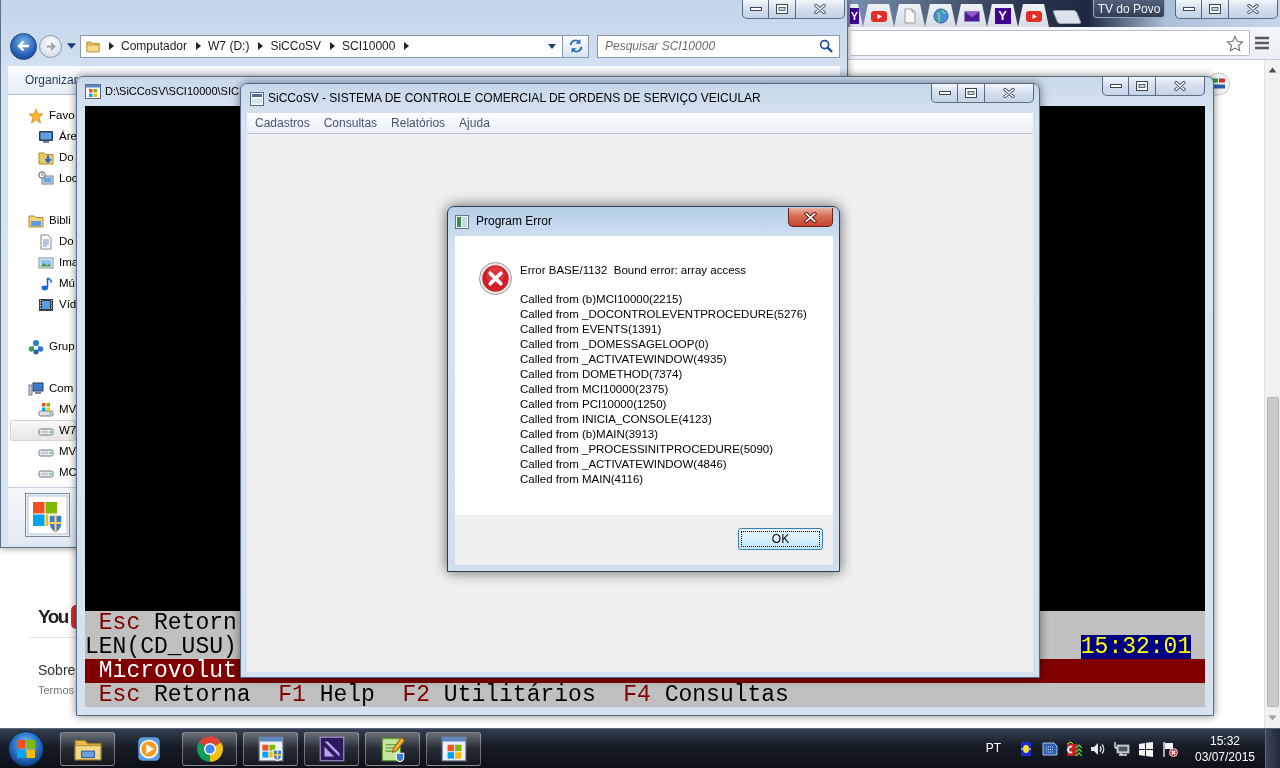  I want to click on network-icon, so click(1122, 748).